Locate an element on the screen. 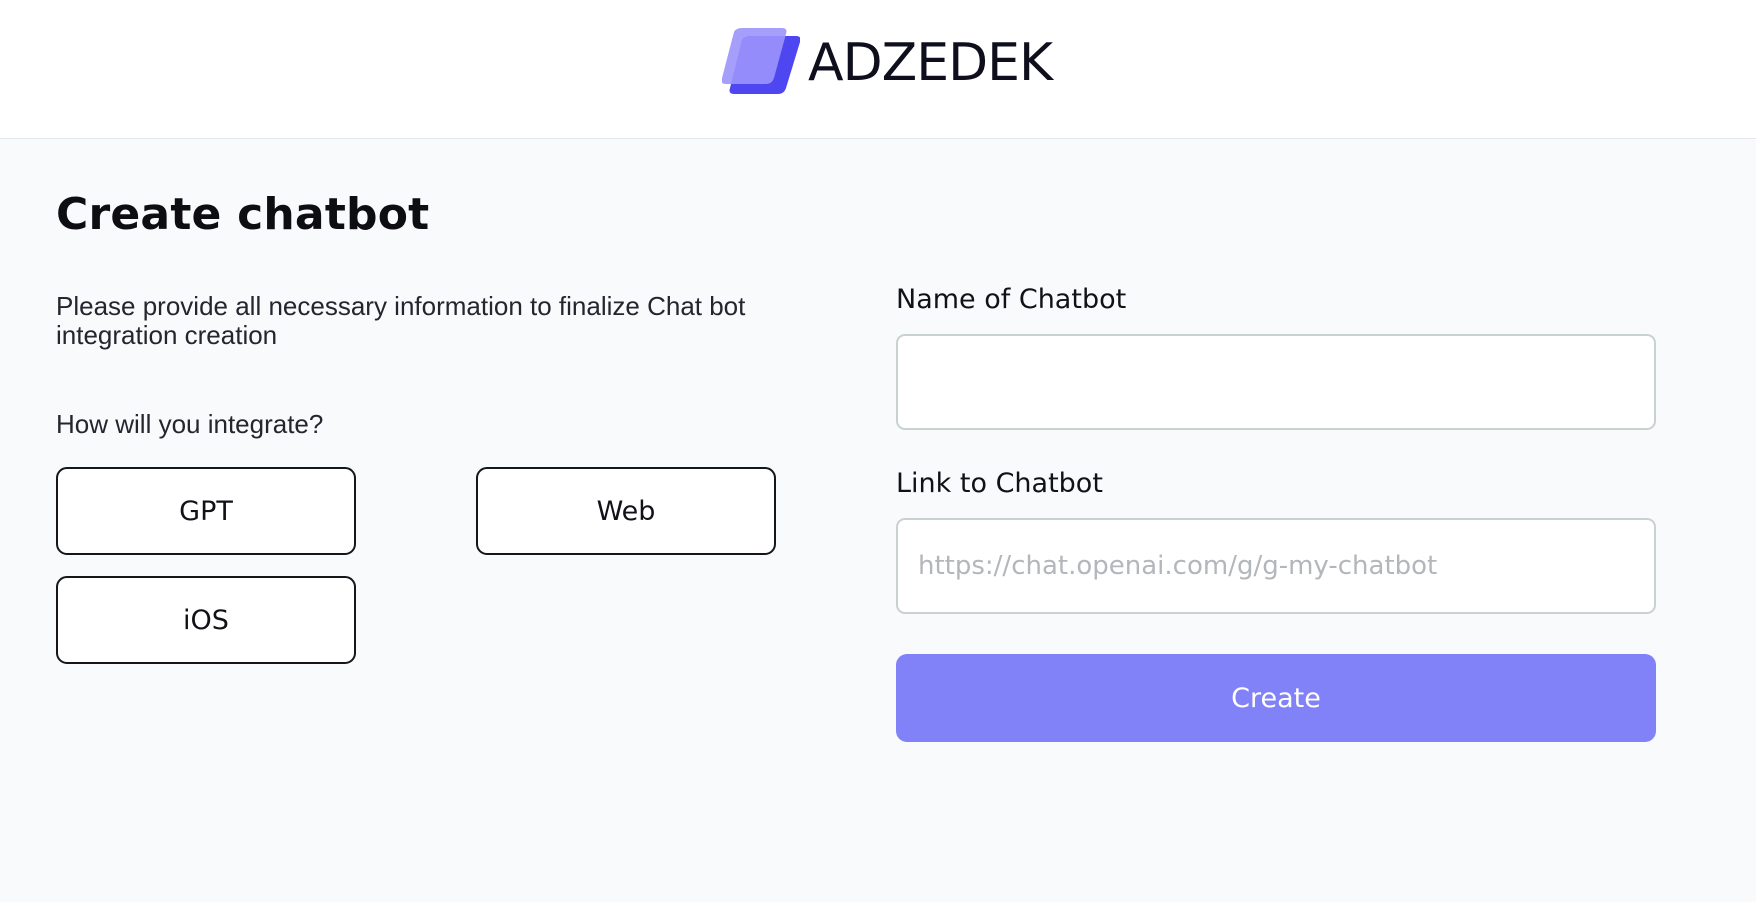 The width and height of the screenshot is (1756, 902). brand-logo: ADZEDEK is located at coordinates (887, 63).